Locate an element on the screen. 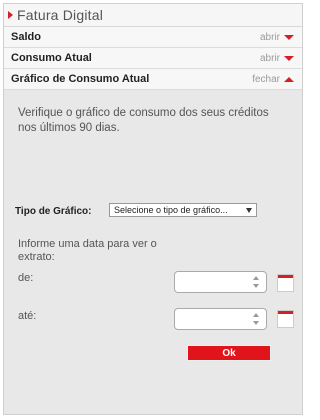  section-consumo-atual: Consumo Atual abrir is located at coordinates (153, 58).